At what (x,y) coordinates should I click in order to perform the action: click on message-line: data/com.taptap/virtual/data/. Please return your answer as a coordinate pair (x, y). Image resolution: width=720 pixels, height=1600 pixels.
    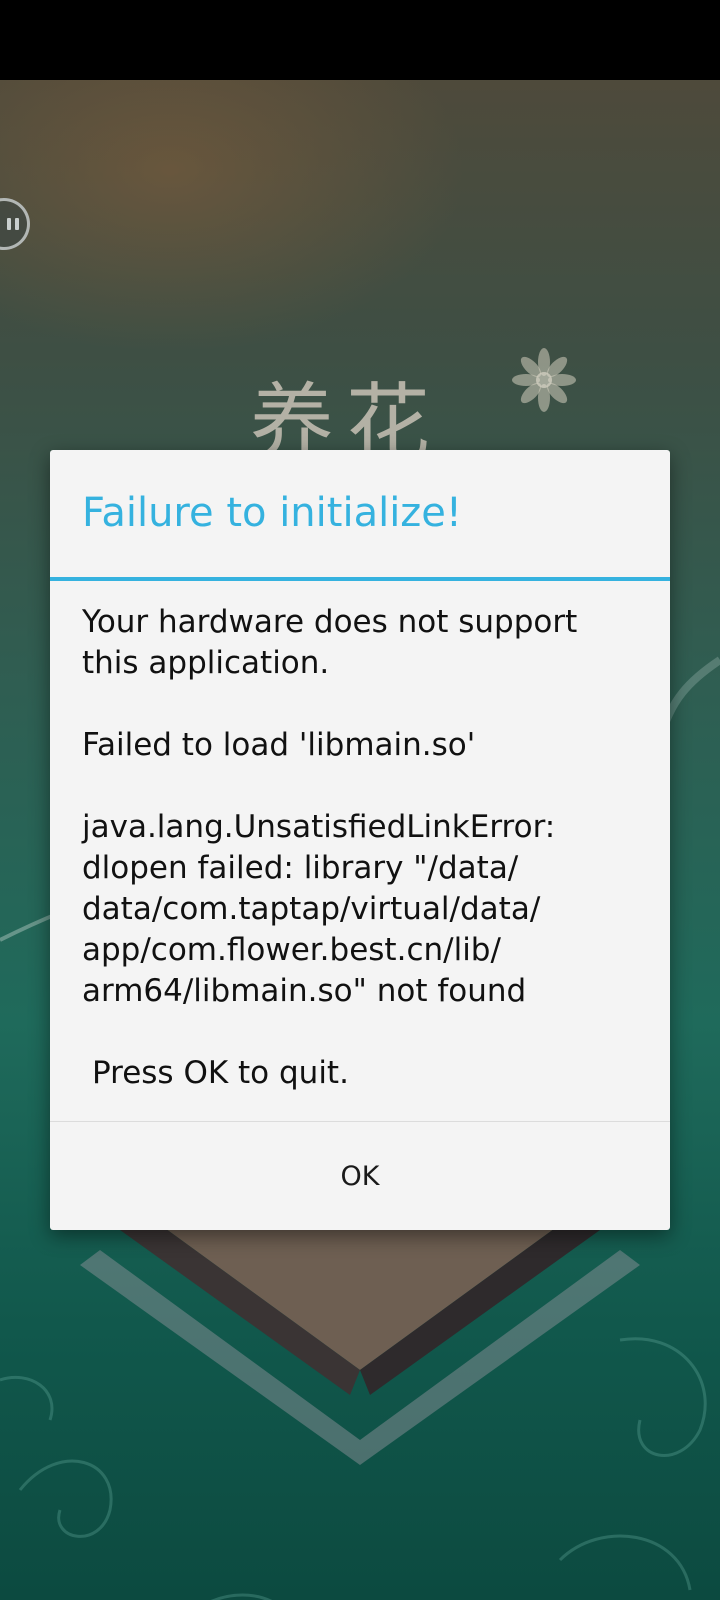
    Looking at the image, I should click on (311, 909).